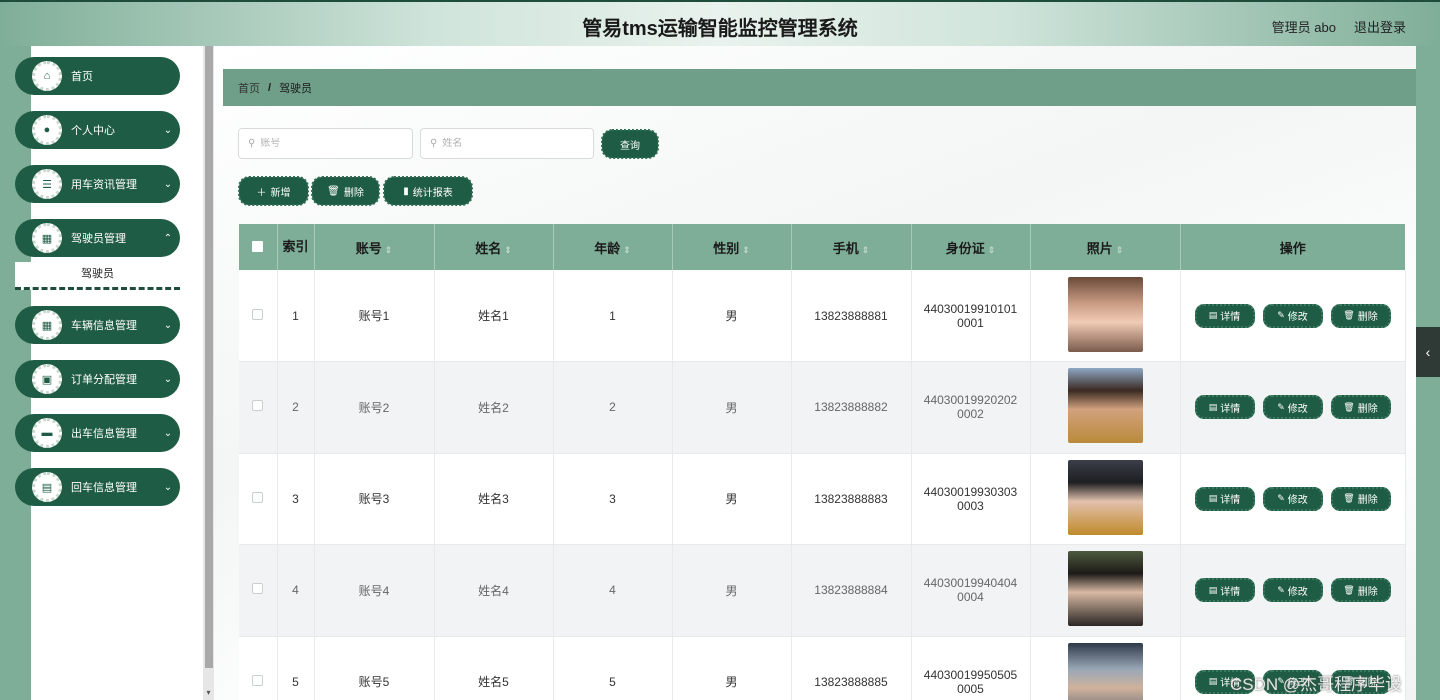 This screenshot has width=1440, height=700. What do you see at coordinates (851, 590) in the screenshot?
I see `phone-cell: 13823888884` at bounding box center [851, 590].